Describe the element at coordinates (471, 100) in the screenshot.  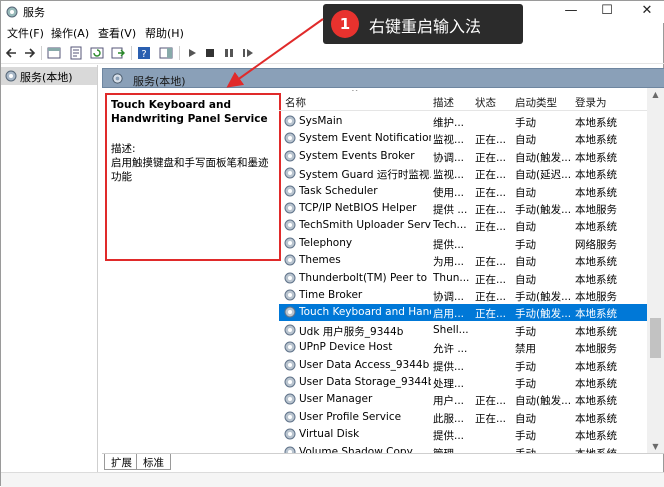
I see `list-header: ^ 名称 描述 状态 启动类型 登录为` at that location.